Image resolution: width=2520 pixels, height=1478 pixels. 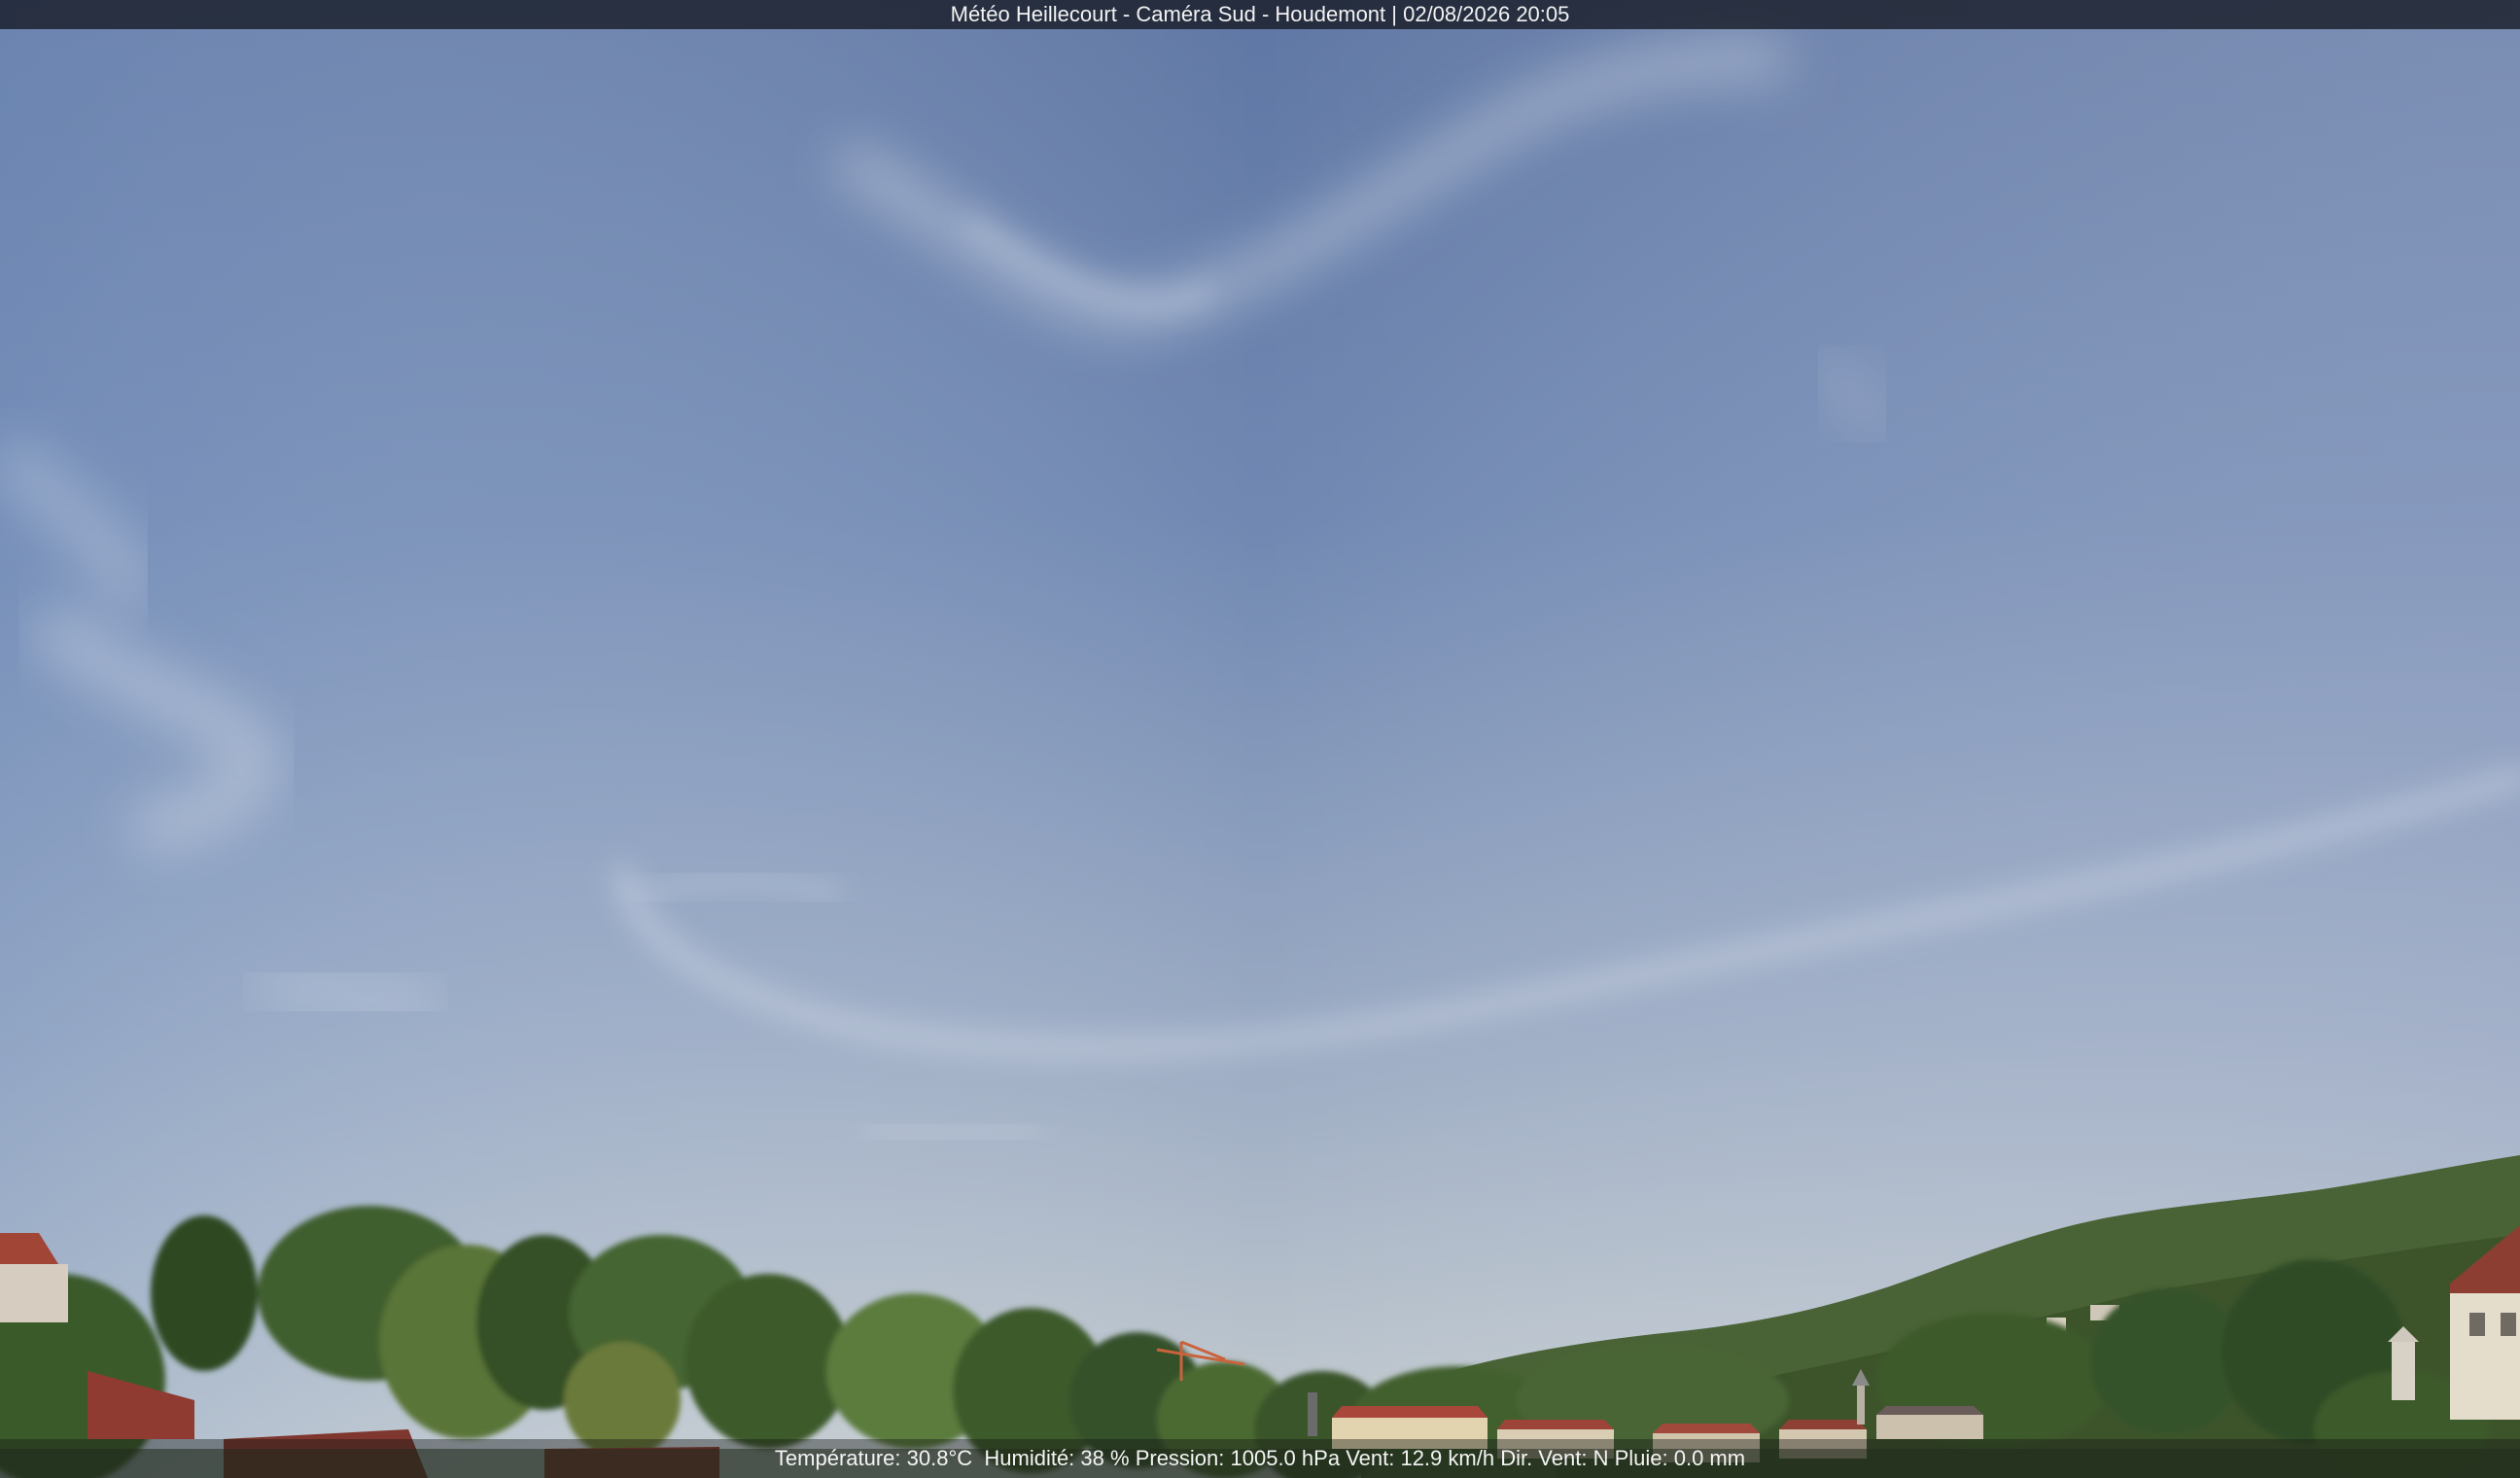 I want to click on wind-speed-readout: Vent: 12.9 km/h, so click(x=1420, y=1458).